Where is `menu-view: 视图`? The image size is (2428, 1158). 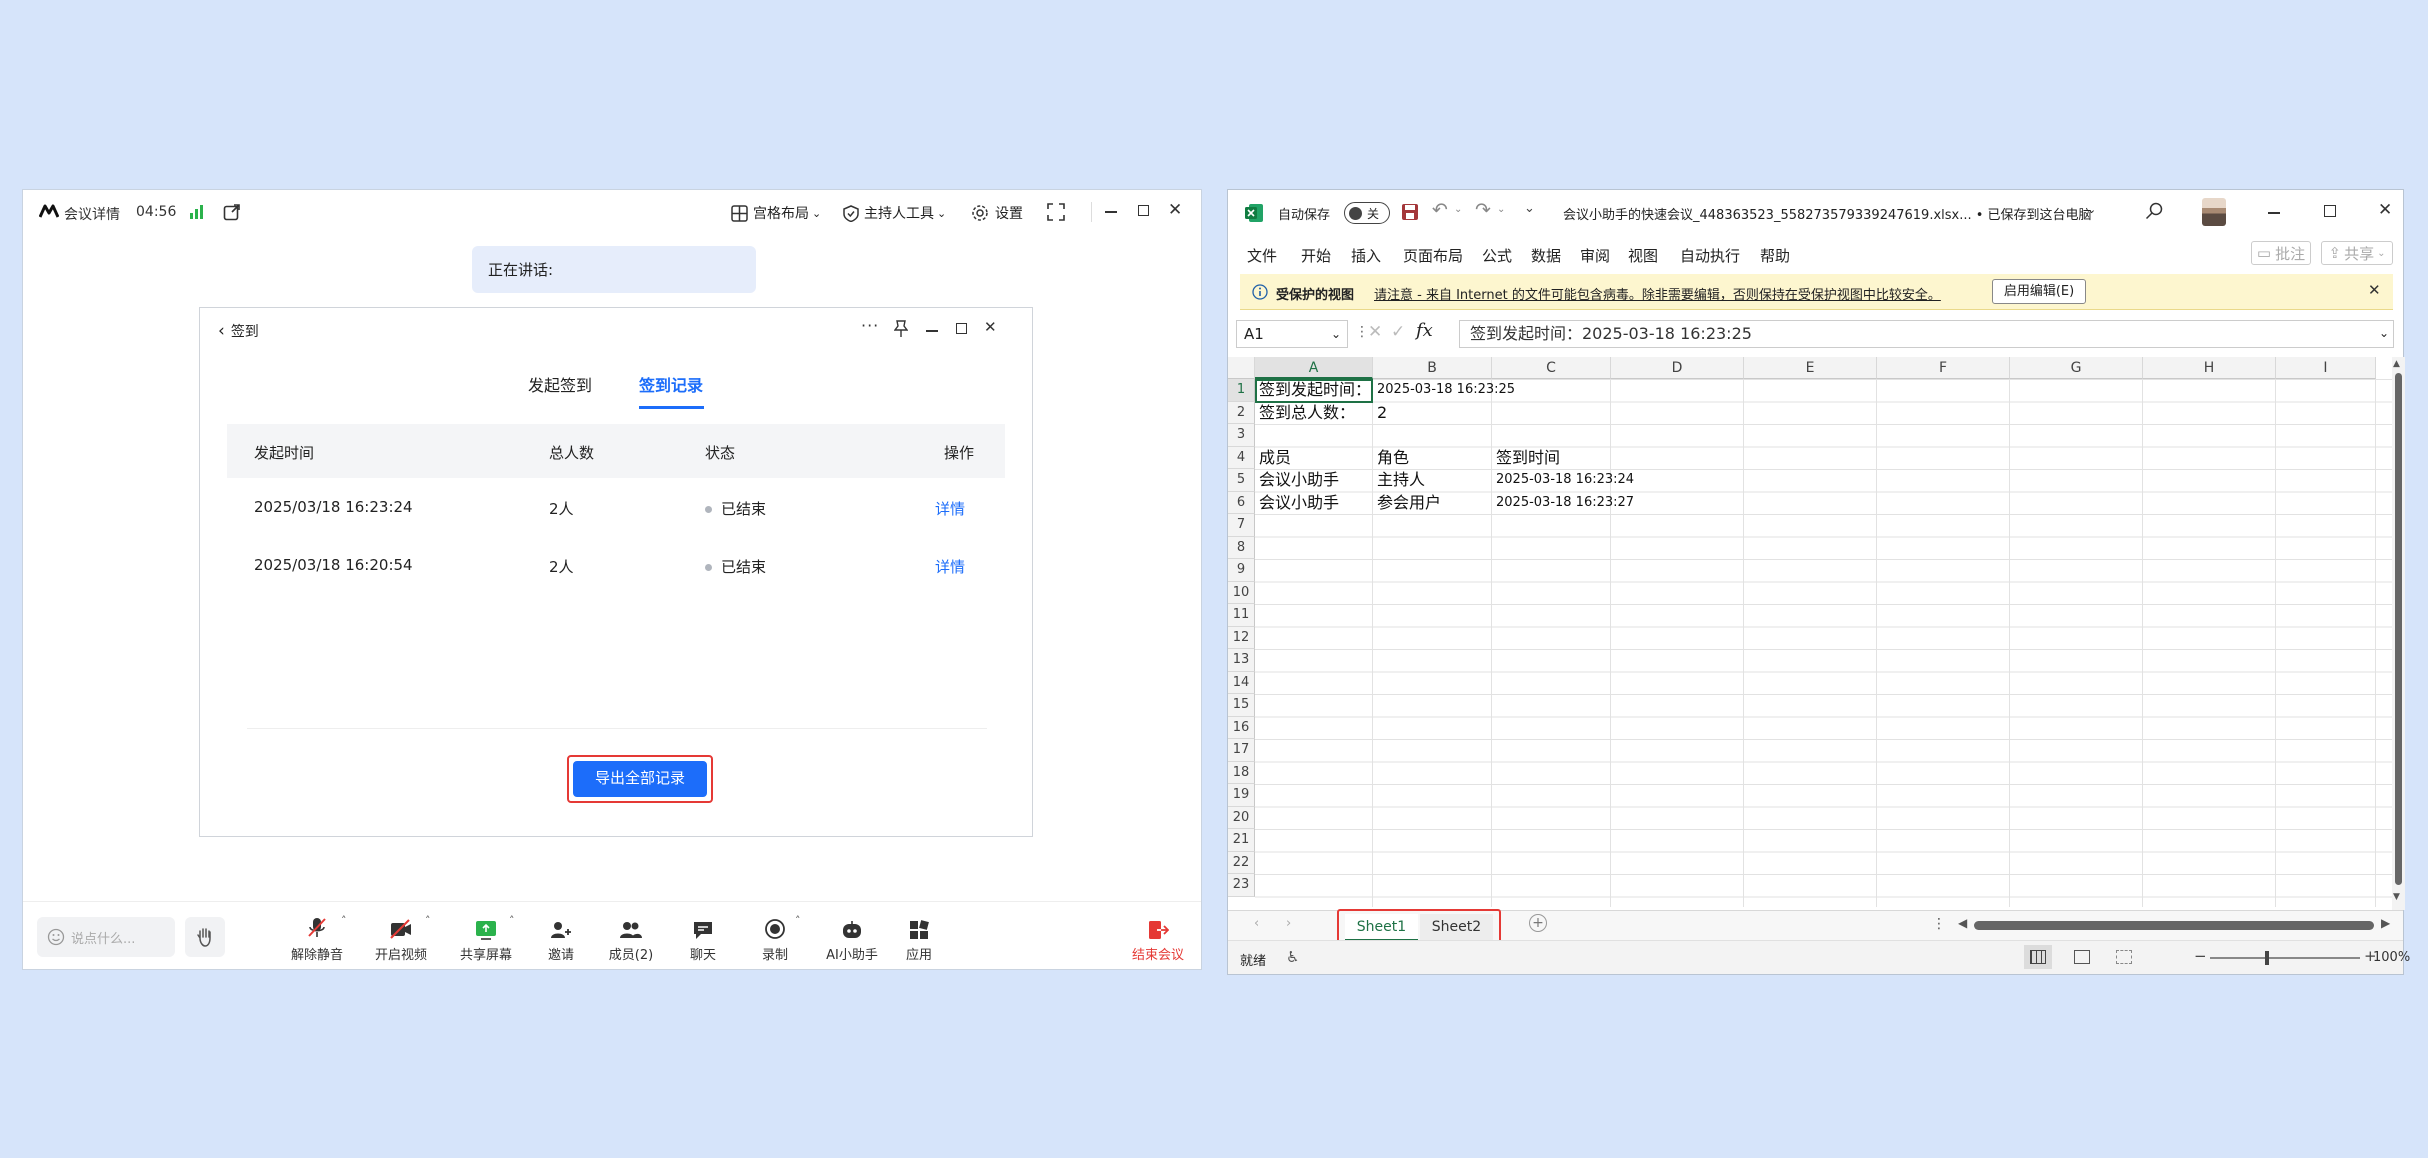 menu-view: 视图 is located at coordinates (1643, 255).